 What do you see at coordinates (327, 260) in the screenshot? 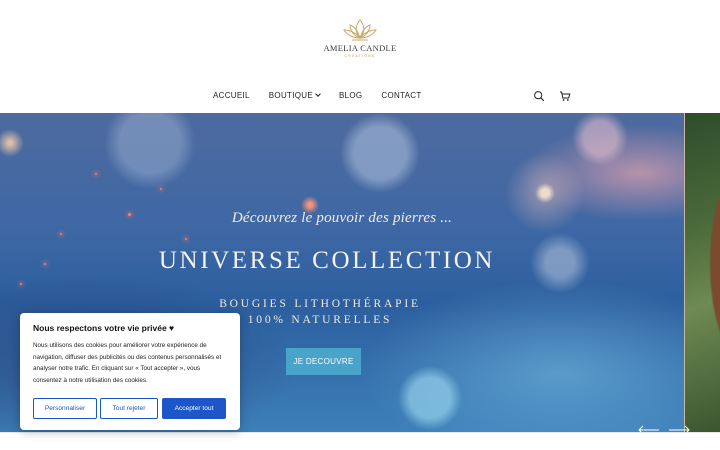
I see `hero-title: UNIVERSE COLLECTION` at bounding box center [327, 260].